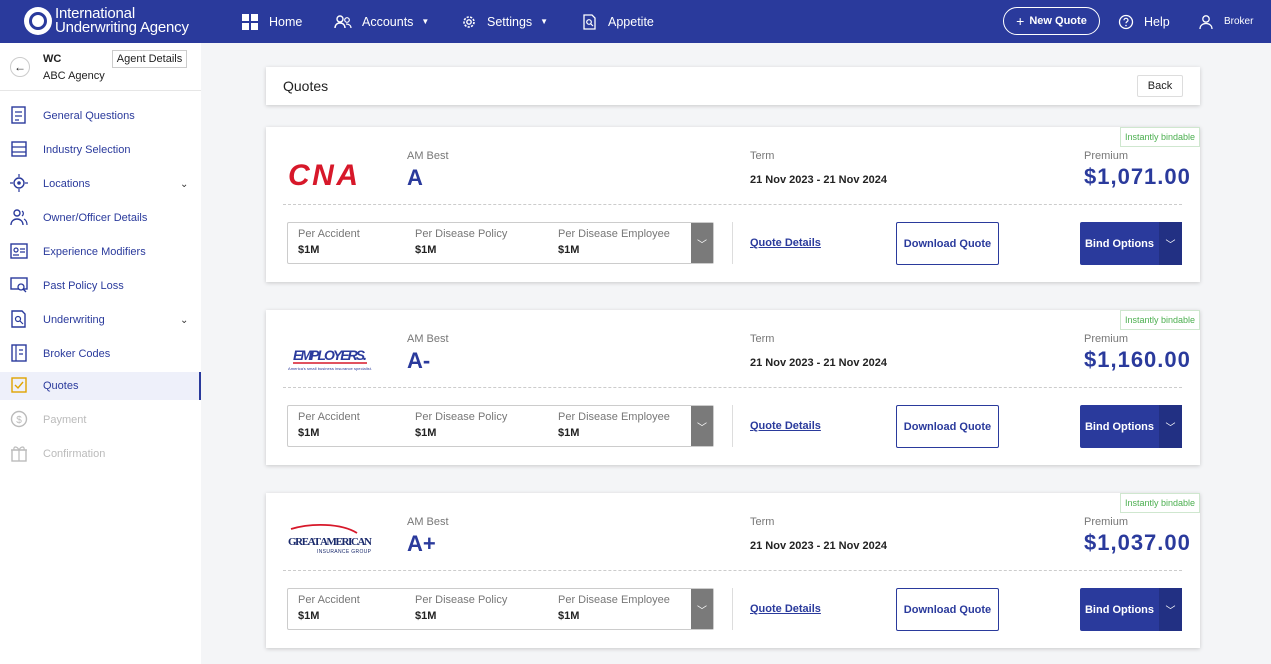 This screenshot has height=664, width=1271. What do you see at coordinates (469, 21) in the screenshot?
I see `gear-icon` at bounding box center [469, 21].